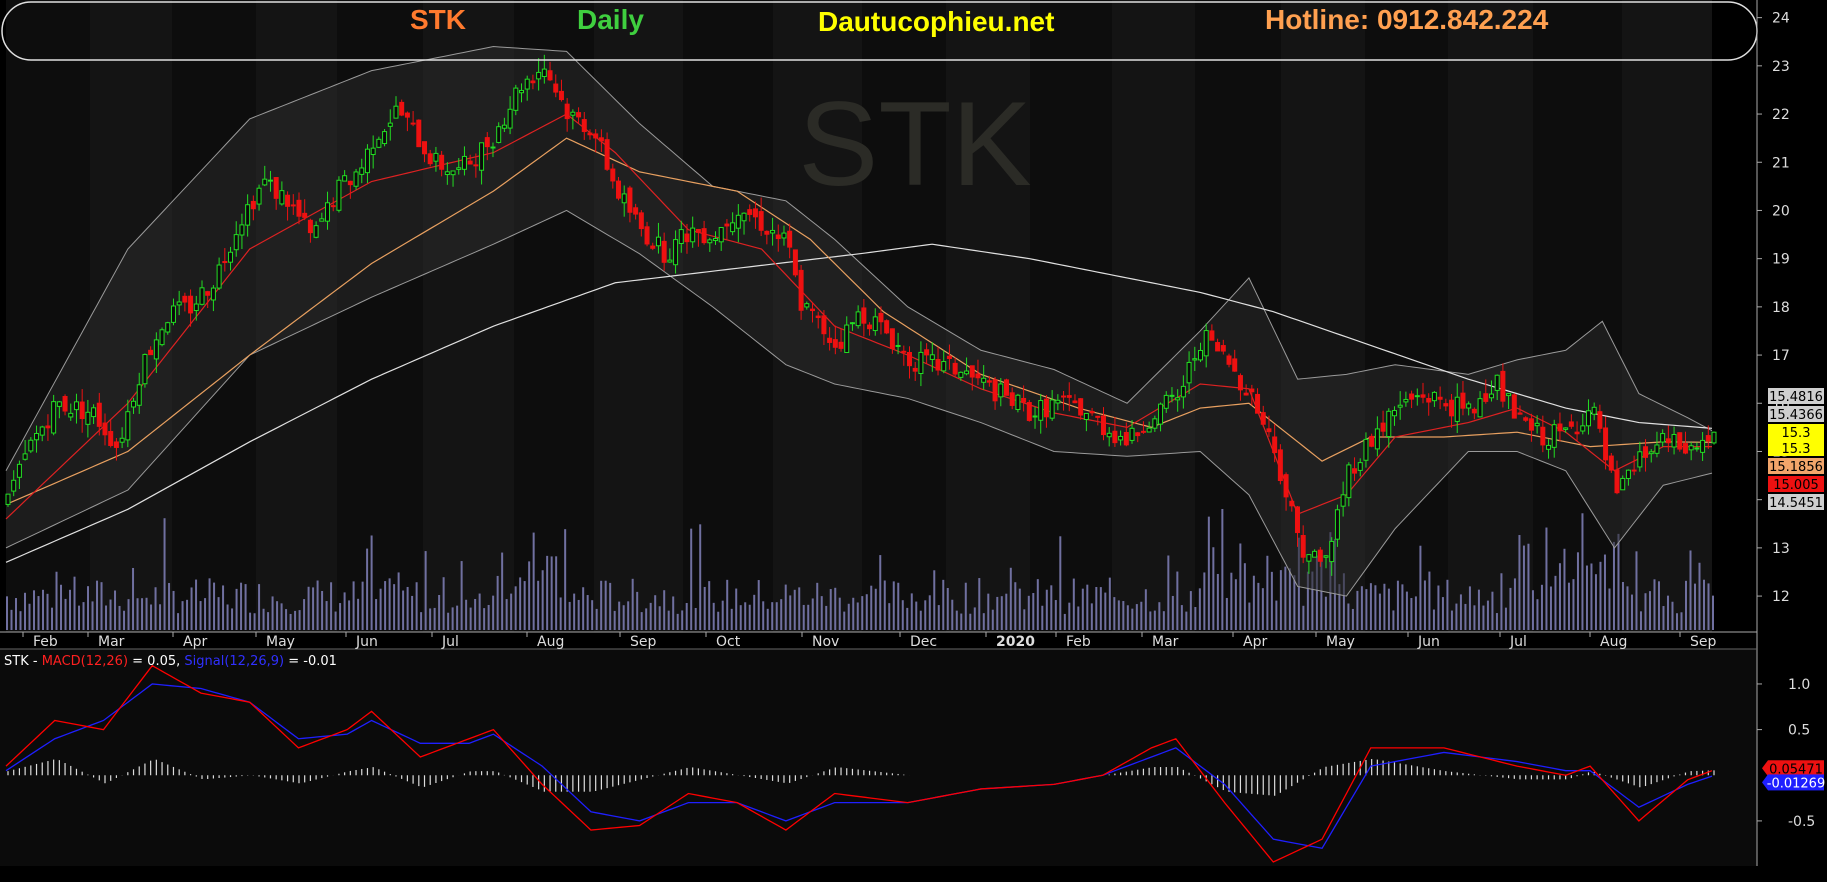 The width and height of the screenshot is (1827, 882). I want to click on macd-tick-label: 1.0, so click(1799, 685).